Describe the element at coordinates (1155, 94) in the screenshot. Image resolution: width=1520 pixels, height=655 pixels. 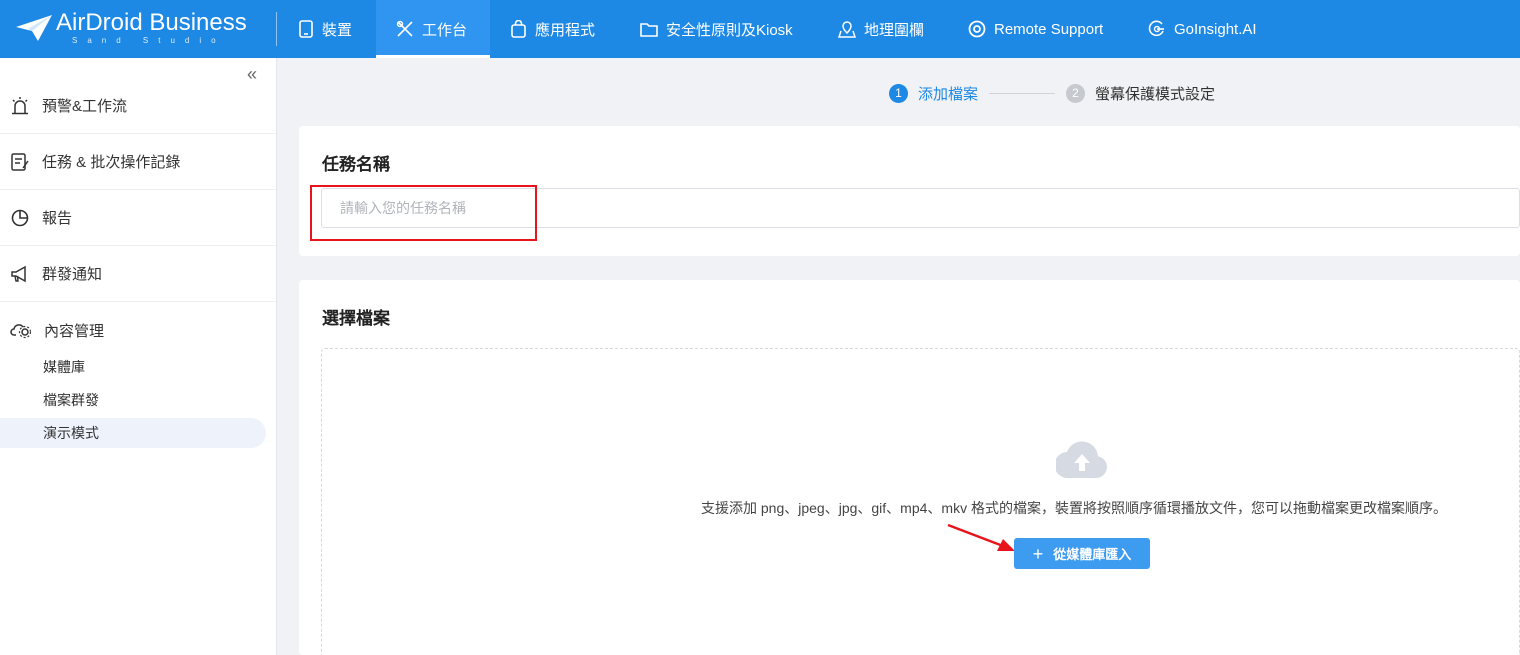
I see `step-label: 螢幕保護模式設定` at that location.